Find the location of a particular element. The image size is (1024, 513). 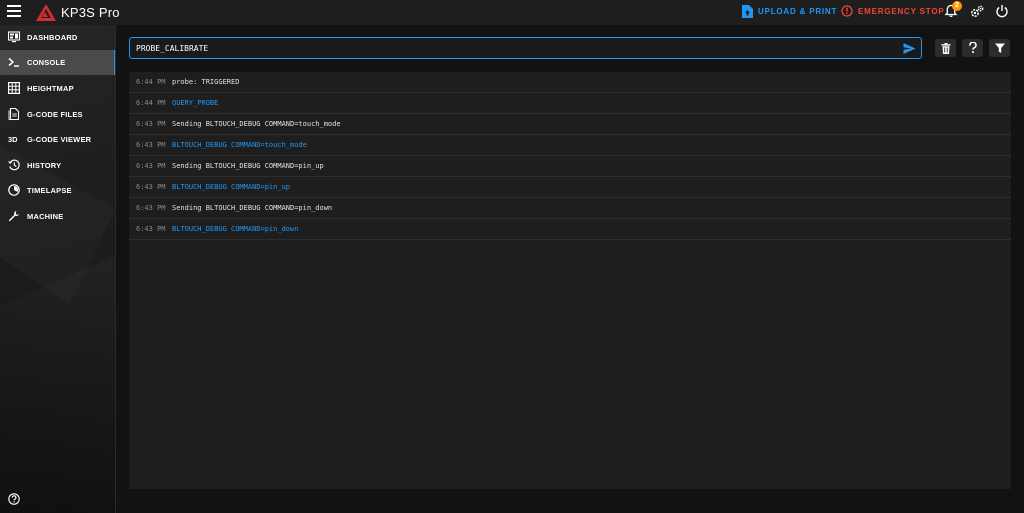

emergency-stop-label: EMERGENCY STOP is located at coordinates (901, 11).